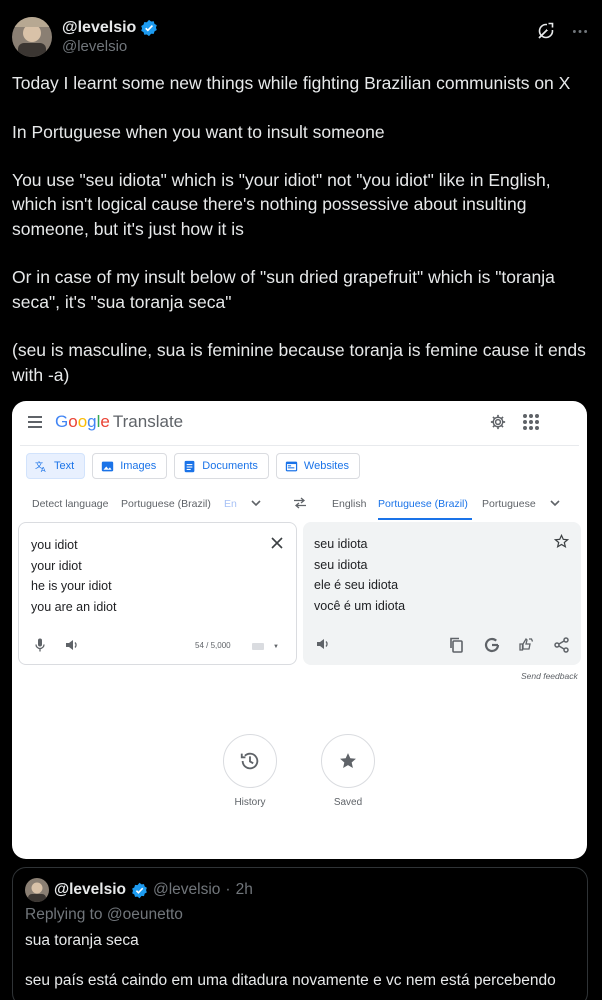 This screenshot has width=602, height=1000. I want to click on source-line: he is your idiot, so click(71, 586).